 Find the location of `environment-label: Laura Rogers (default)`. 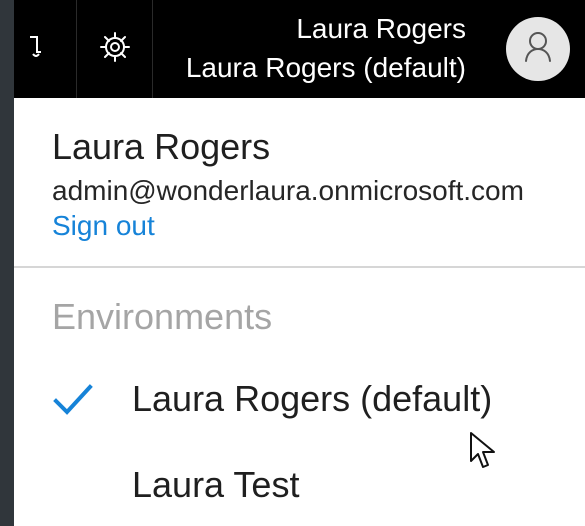

environment-label: Laura Rogers (default) is located at coordinates (312, 398).